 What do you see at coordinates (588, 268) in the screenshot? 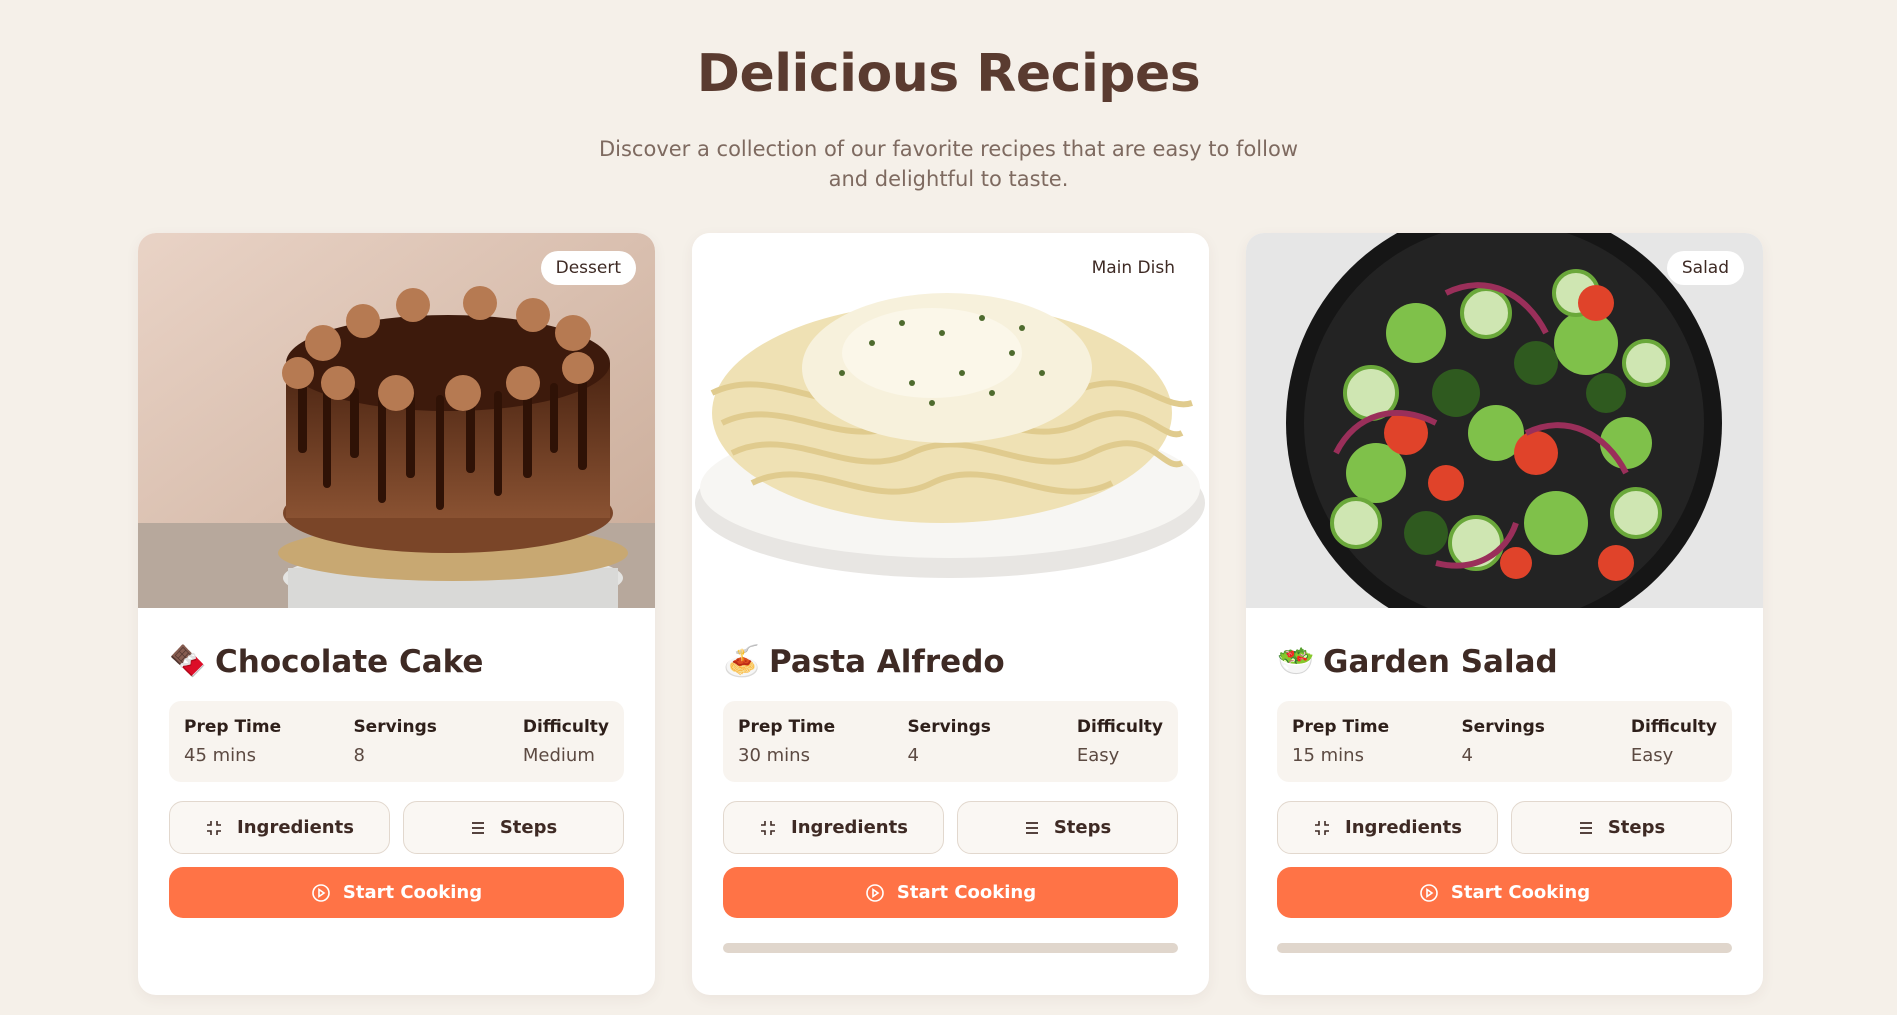
I see `category-badge: Dessert` at bounding box center [588, 268].